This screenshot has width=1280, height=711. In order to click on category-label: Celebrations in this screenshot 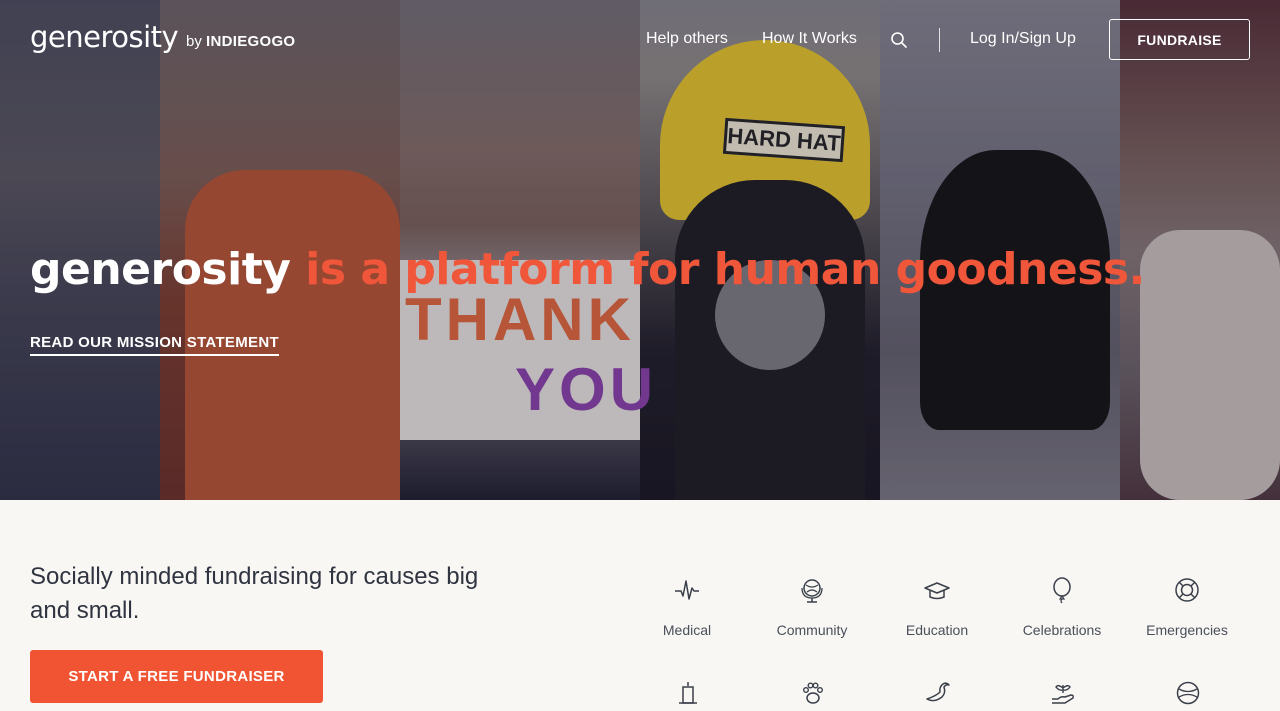, I will do `click(1062, 630)`.